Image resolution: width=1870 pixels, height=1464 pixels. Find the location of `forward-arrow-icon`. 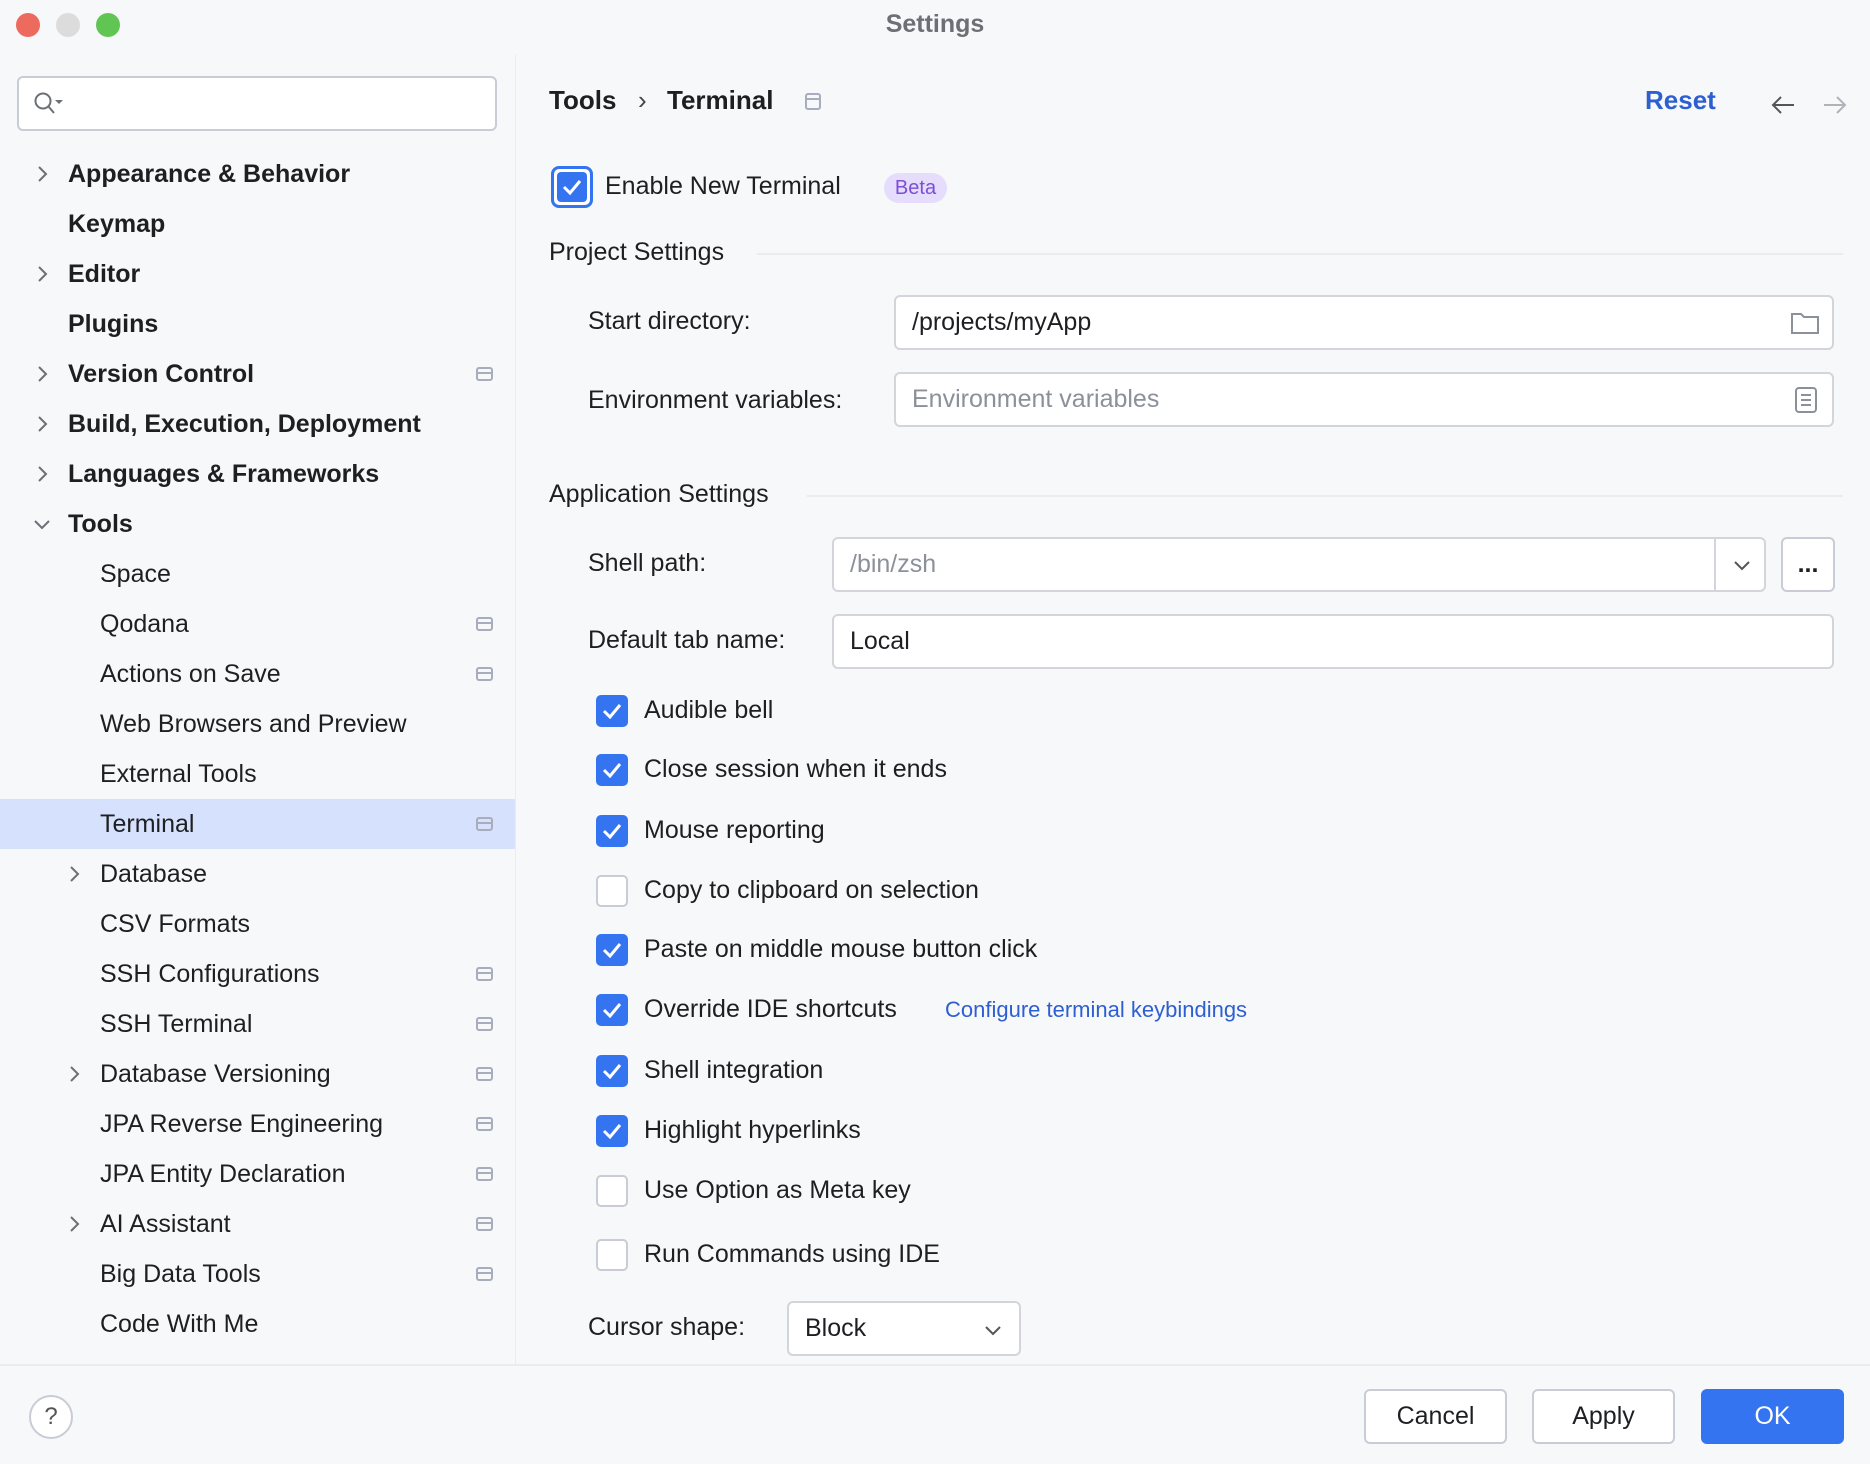

forward-arrow-icon is located at coordinates (1835, 105).